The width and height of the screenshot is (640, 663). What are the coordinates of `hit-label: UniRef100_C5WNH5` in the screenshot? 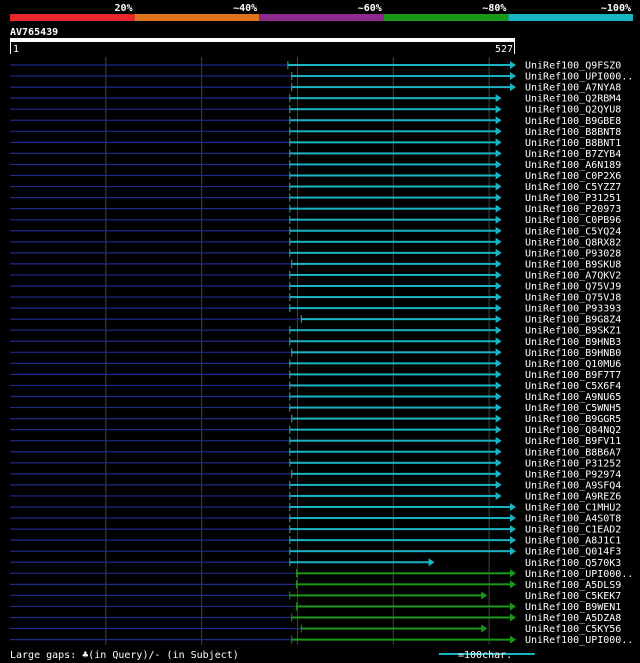 It's located at (573, 408).